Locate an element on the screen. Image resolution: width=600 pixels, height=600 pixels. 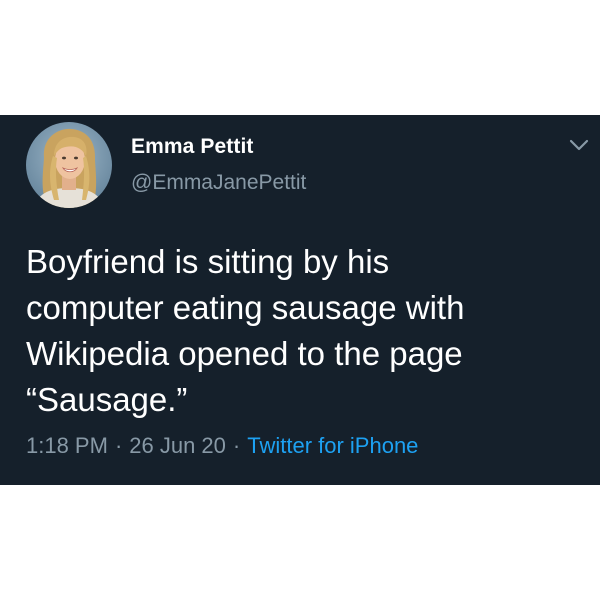
tweet-text-line: Wikipedia opened to the page is located at coordinates (244, 353).